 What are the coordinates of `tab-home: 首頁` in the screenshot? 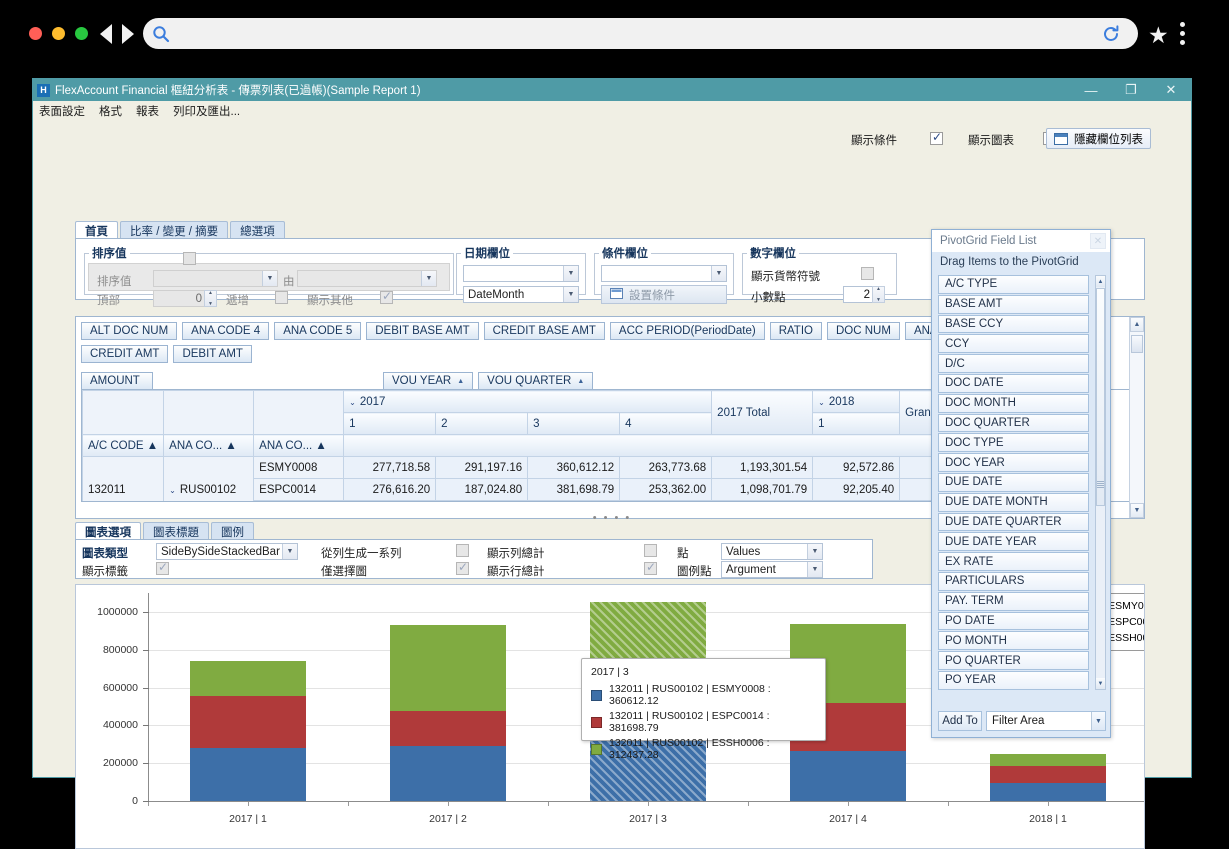 It's located at (96, 230).